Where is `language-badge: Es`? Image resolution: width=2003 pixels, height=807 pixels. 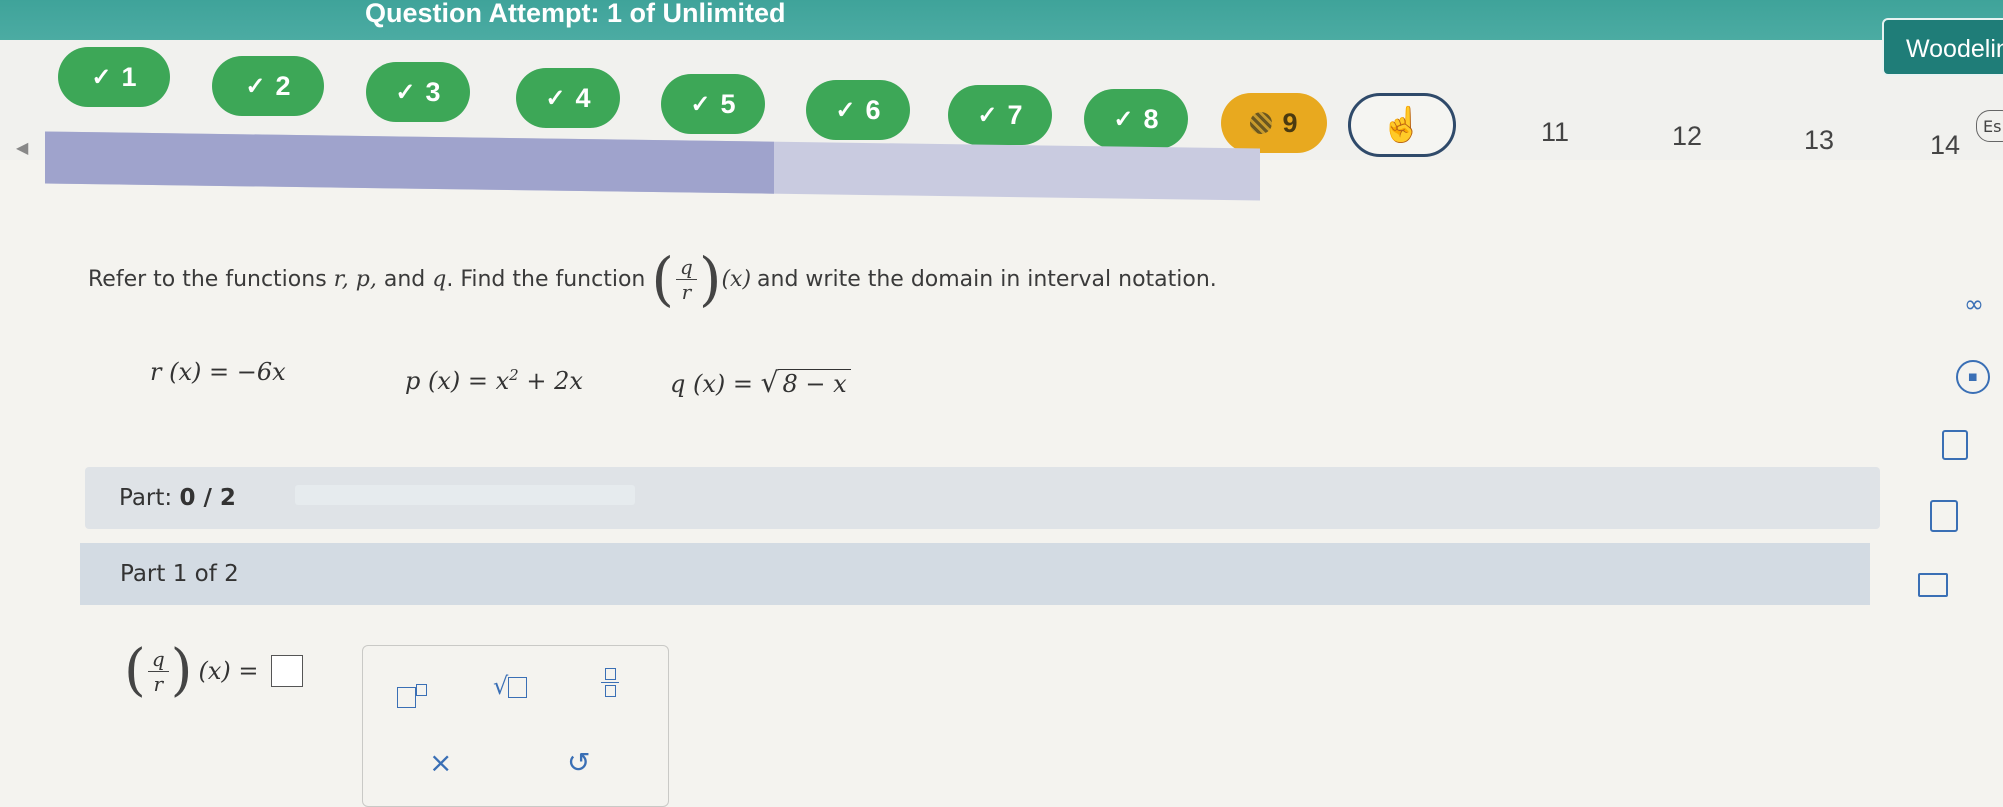
language-badge: Es is located at coordinates (1989, 126).